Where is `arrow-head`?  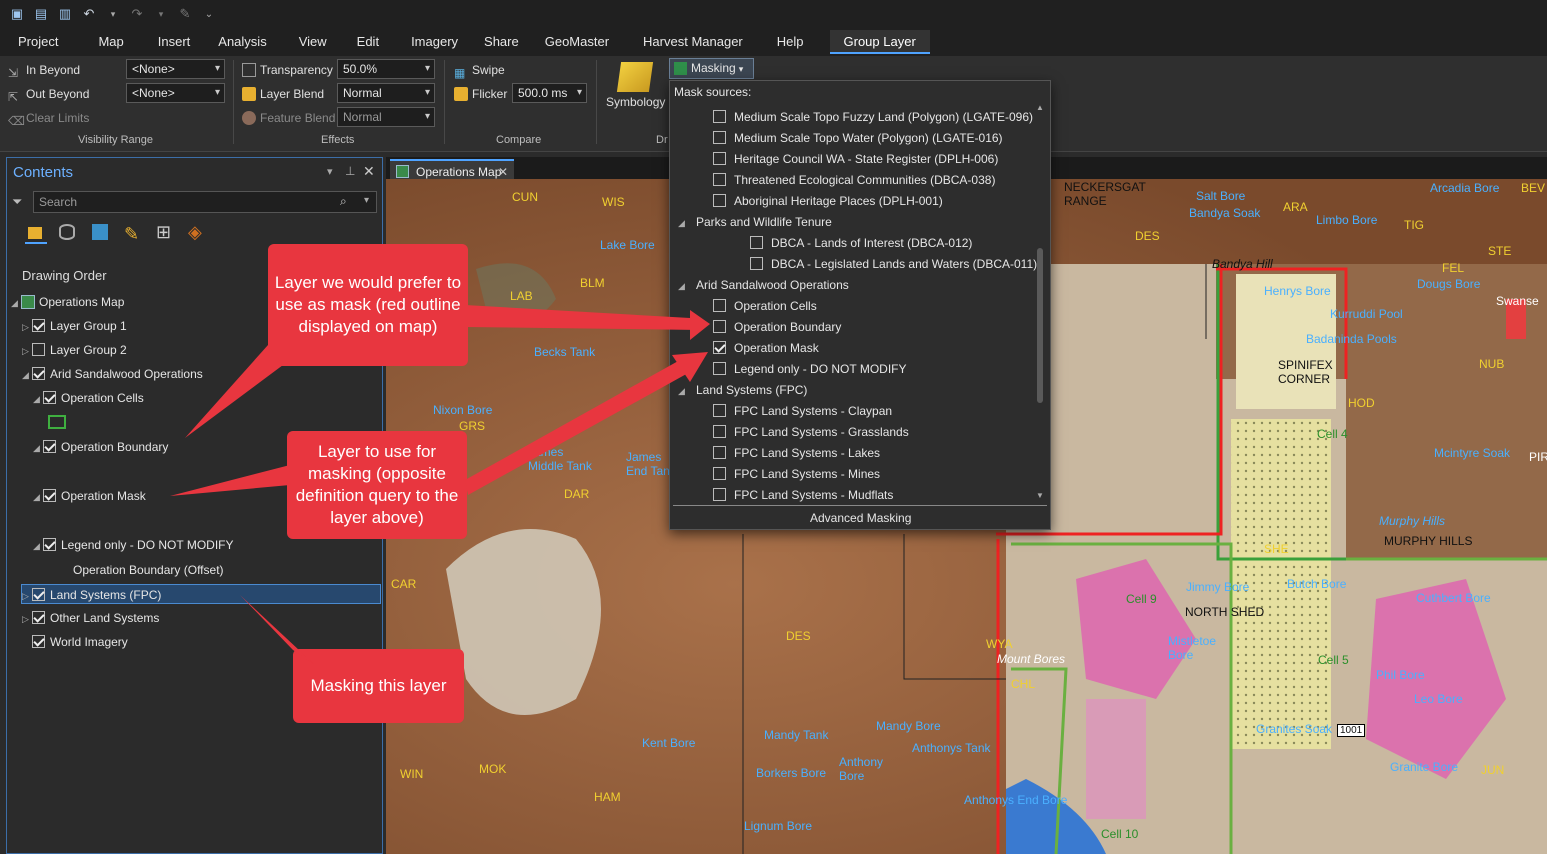 arrow-head is located at coordinates (700, 325).